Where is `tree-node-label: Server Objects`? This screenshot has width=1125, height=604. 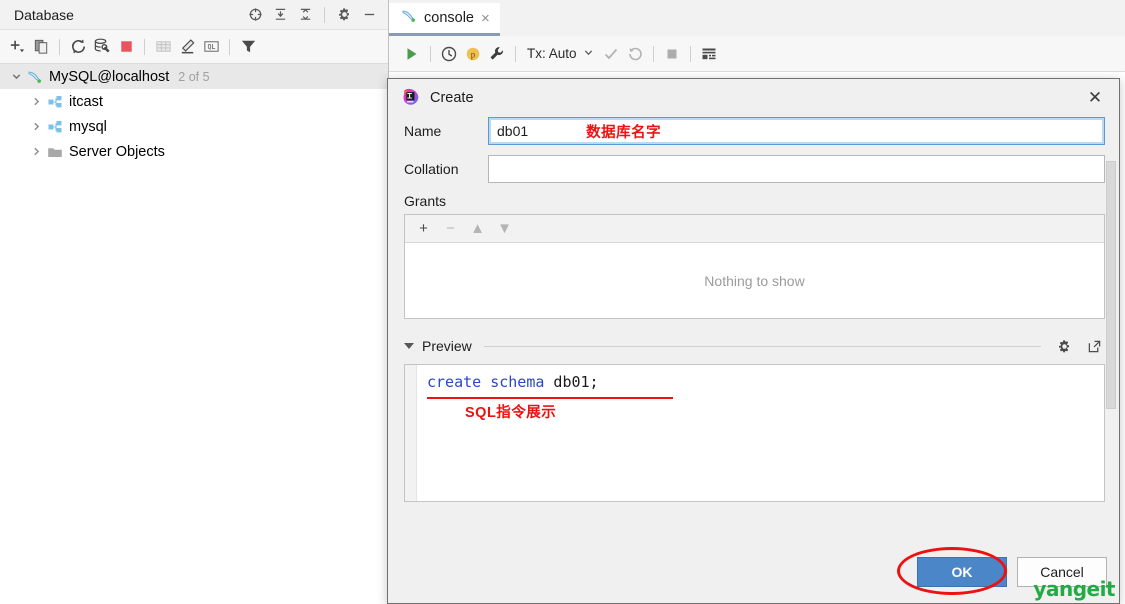 tree-node-label: Server Objects is located at coordinates (117, 151).